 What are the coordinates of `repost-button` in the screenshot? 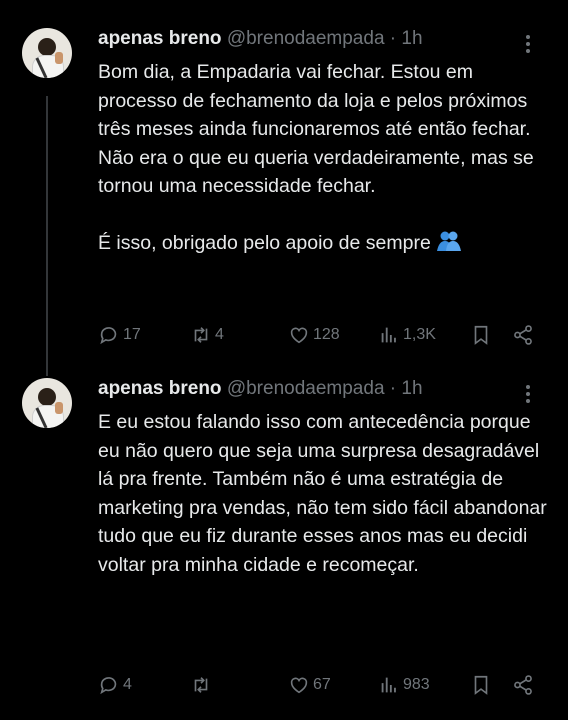 It's located at (202, 685).